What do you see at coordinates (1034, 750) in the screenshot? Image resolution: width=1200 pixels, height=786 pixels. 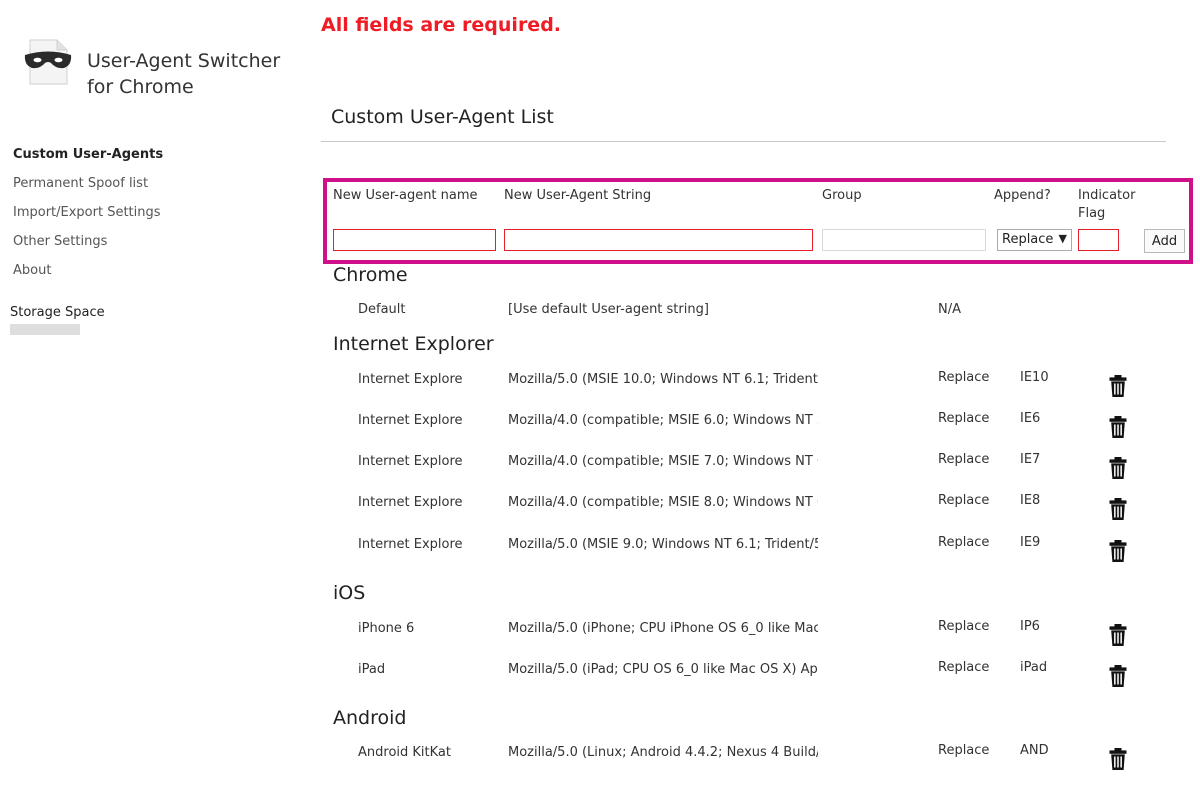 I see `ua-flag: AND` at bounding box center [1034, 750].